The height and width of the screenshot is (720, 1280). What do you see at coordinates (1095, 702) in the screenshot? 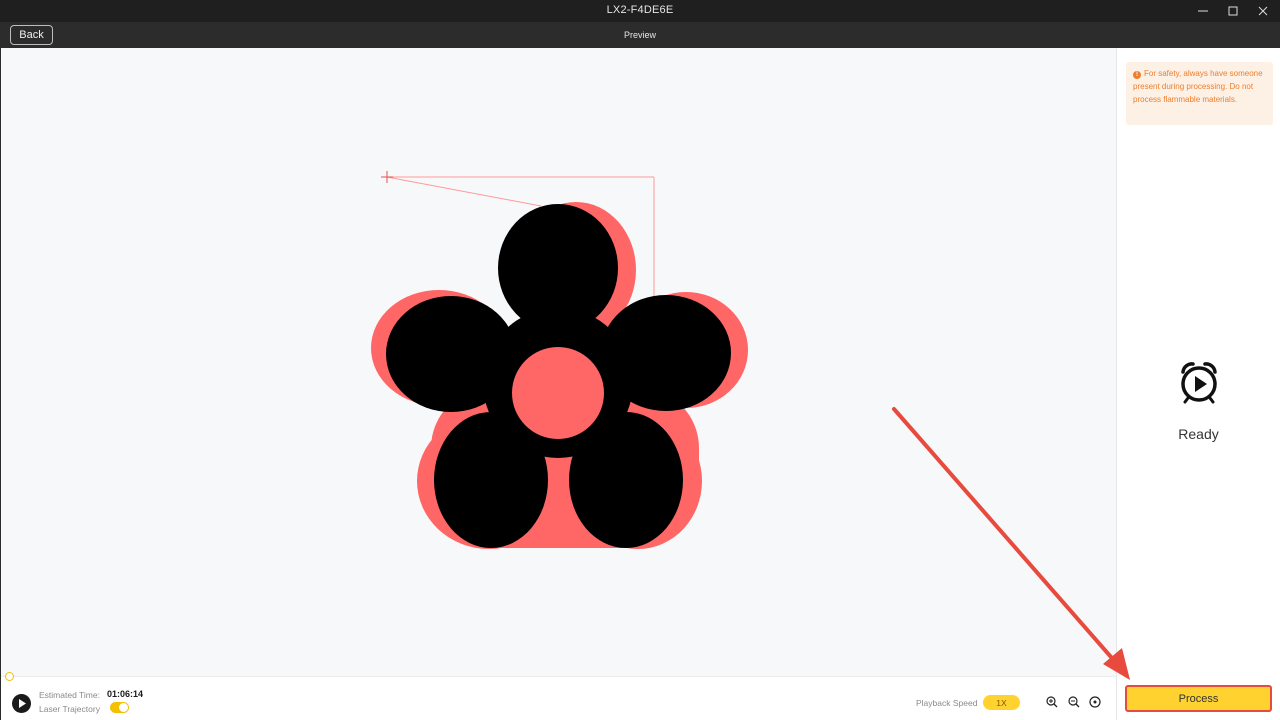
I see `fit-view-icon` at bounding box center [1095, 702].